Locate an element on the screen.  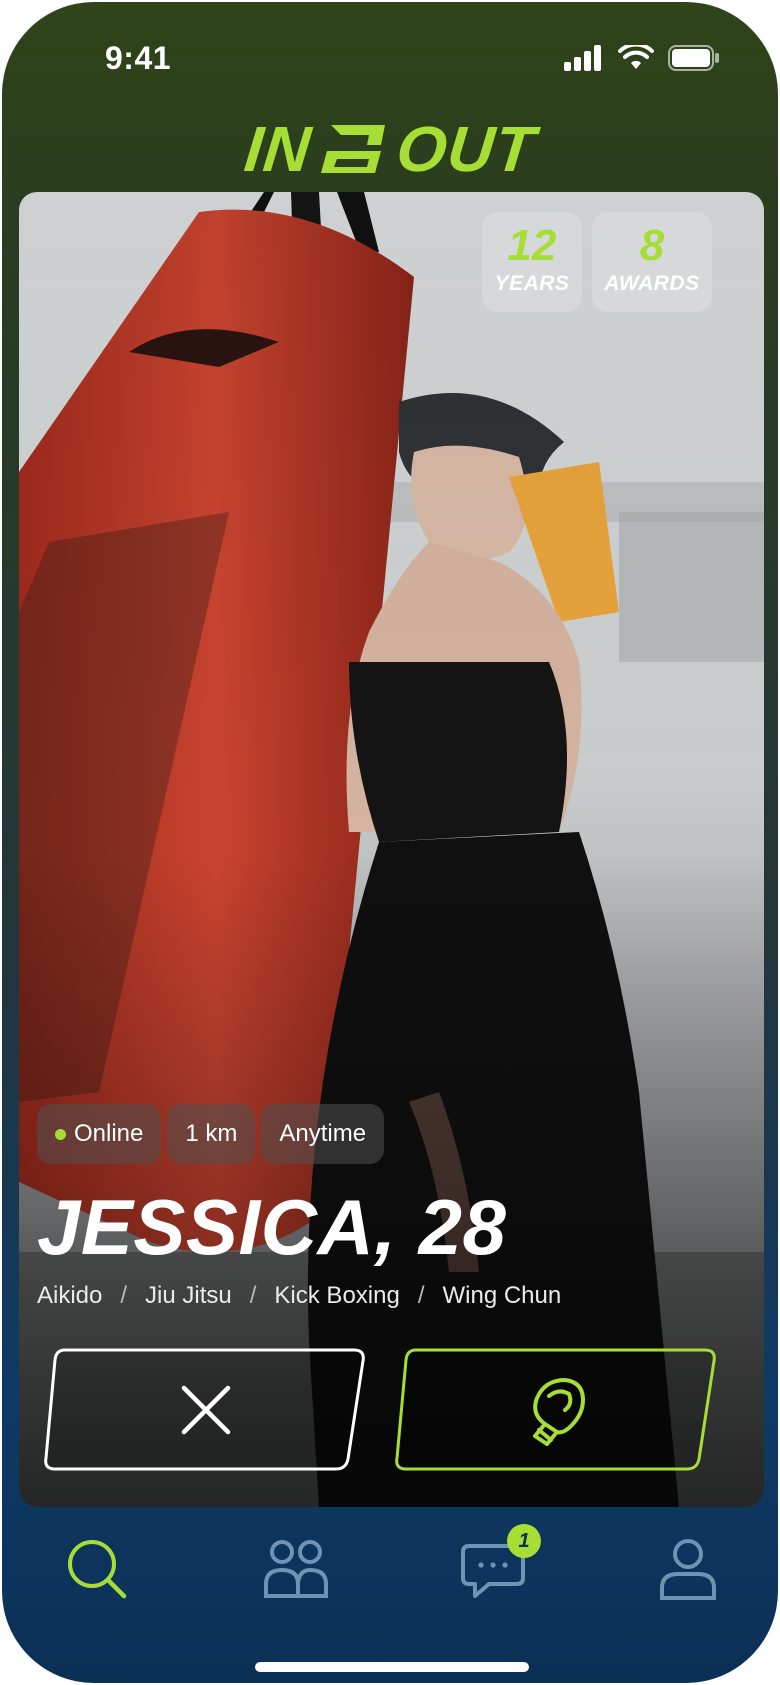
stat-years: 12 YEARS is located at coordinates (532, 262).